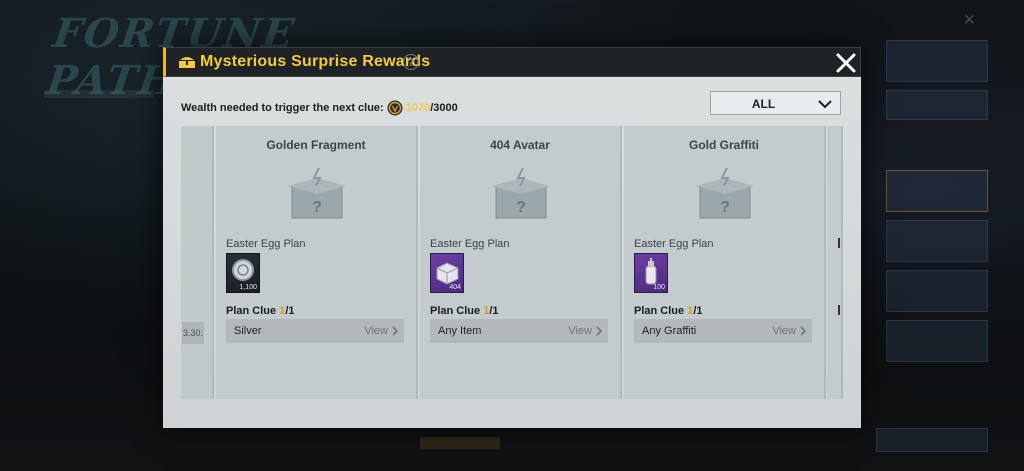 The height and width of the screenshot is (471, 1024). What do you see at coordinates (825, 104) in the screenshot?
I see `chevron-down-icon` at bounding box center [825, 104].